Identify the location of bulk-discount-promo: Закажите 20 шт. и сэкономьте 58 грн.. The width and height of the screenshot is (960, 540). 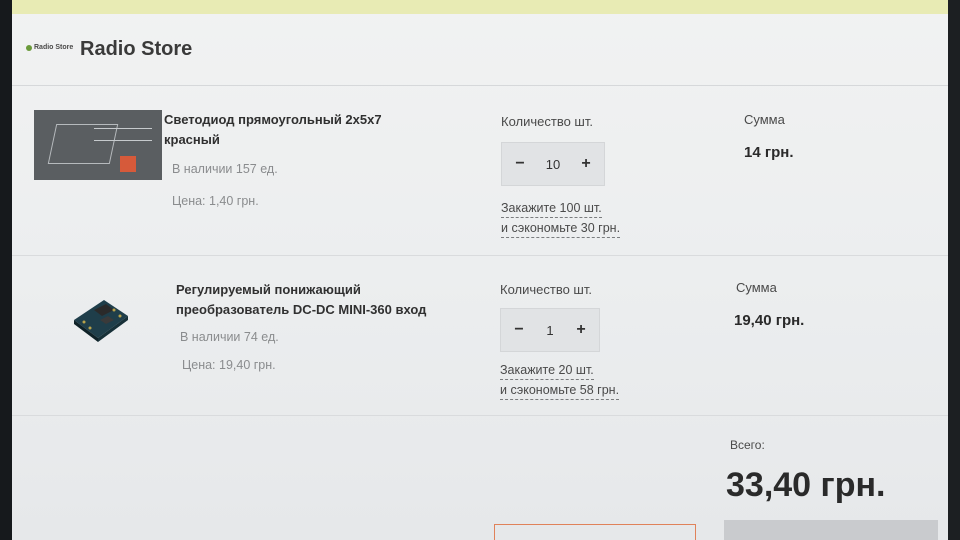
(560, 380).